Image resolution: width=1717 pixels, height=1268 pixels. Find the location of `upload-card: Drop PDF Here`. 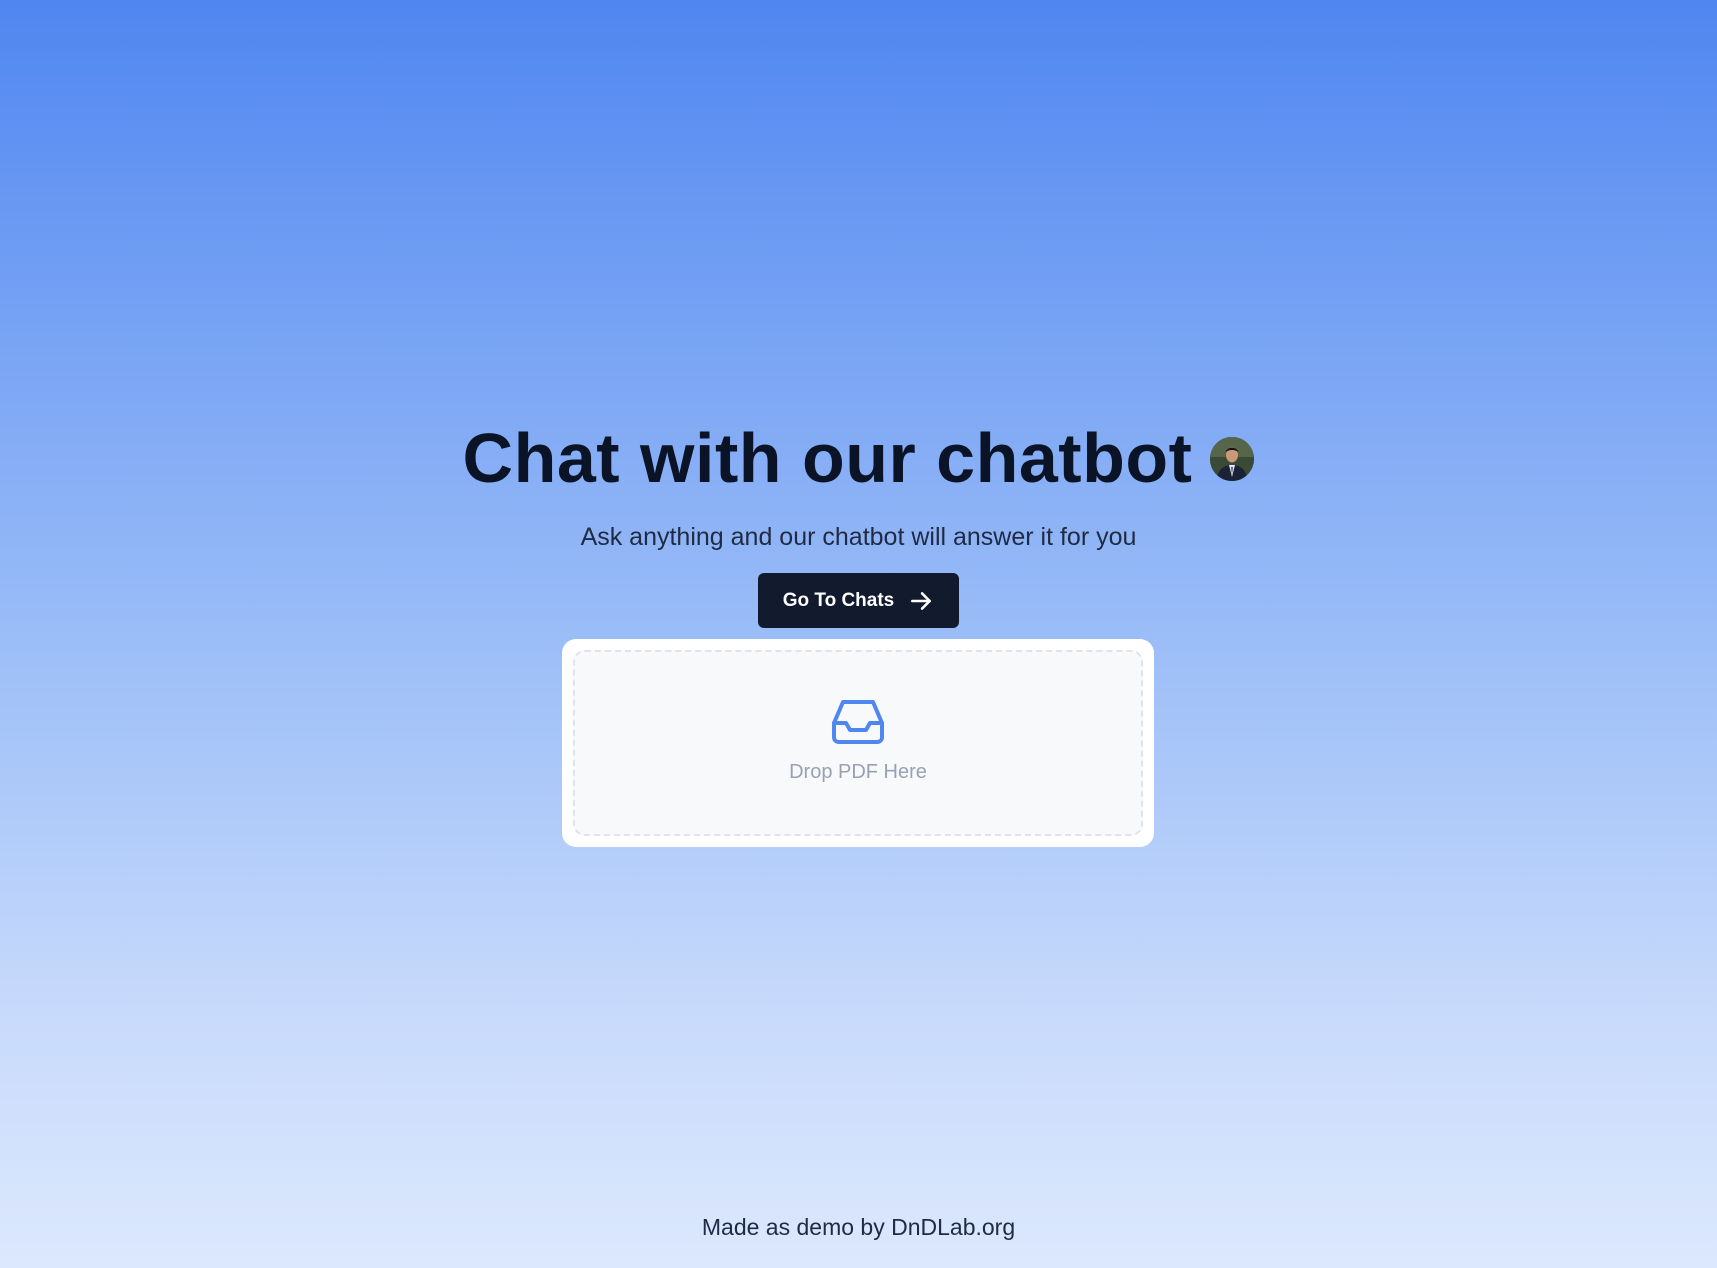

upload-card: Drop PDF Here is located at coordinates (858, 743).